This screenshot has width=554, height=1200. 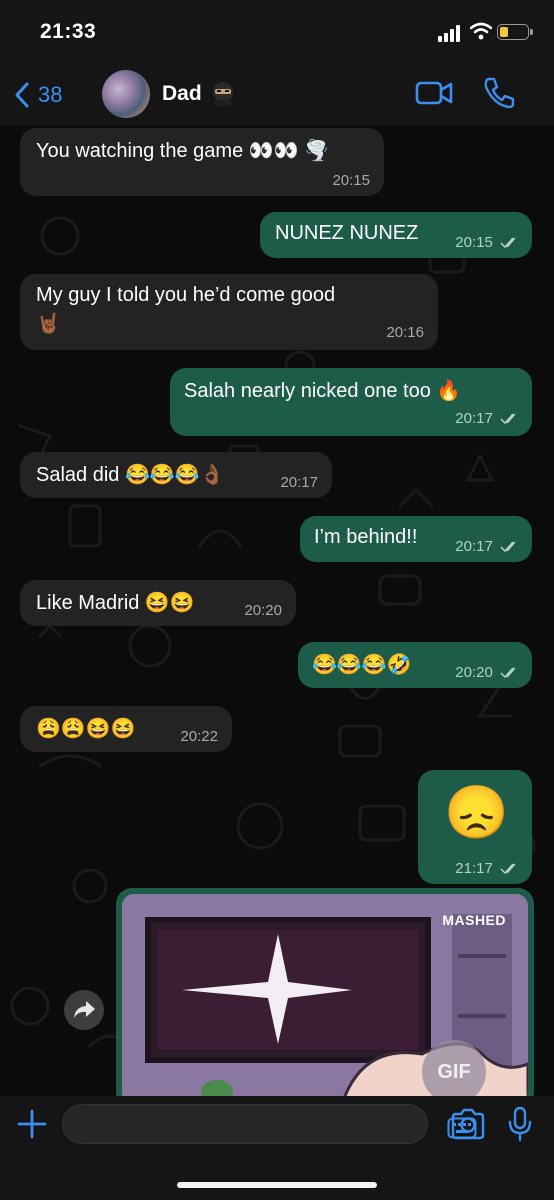 What do you see at coordinates (481, 31) in the screenshot?
I see `wifi-icon` at bounding box center [481, 31].